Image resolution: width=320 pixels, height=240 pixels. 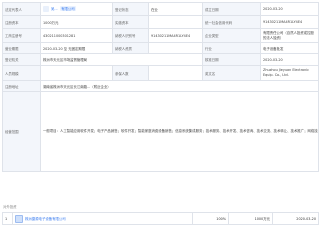 What do you see at coordinates (130, 35) in the screenshot?
I see `taxpayer-no-label: 纳税人识别号` at bounding box center [130, 35].